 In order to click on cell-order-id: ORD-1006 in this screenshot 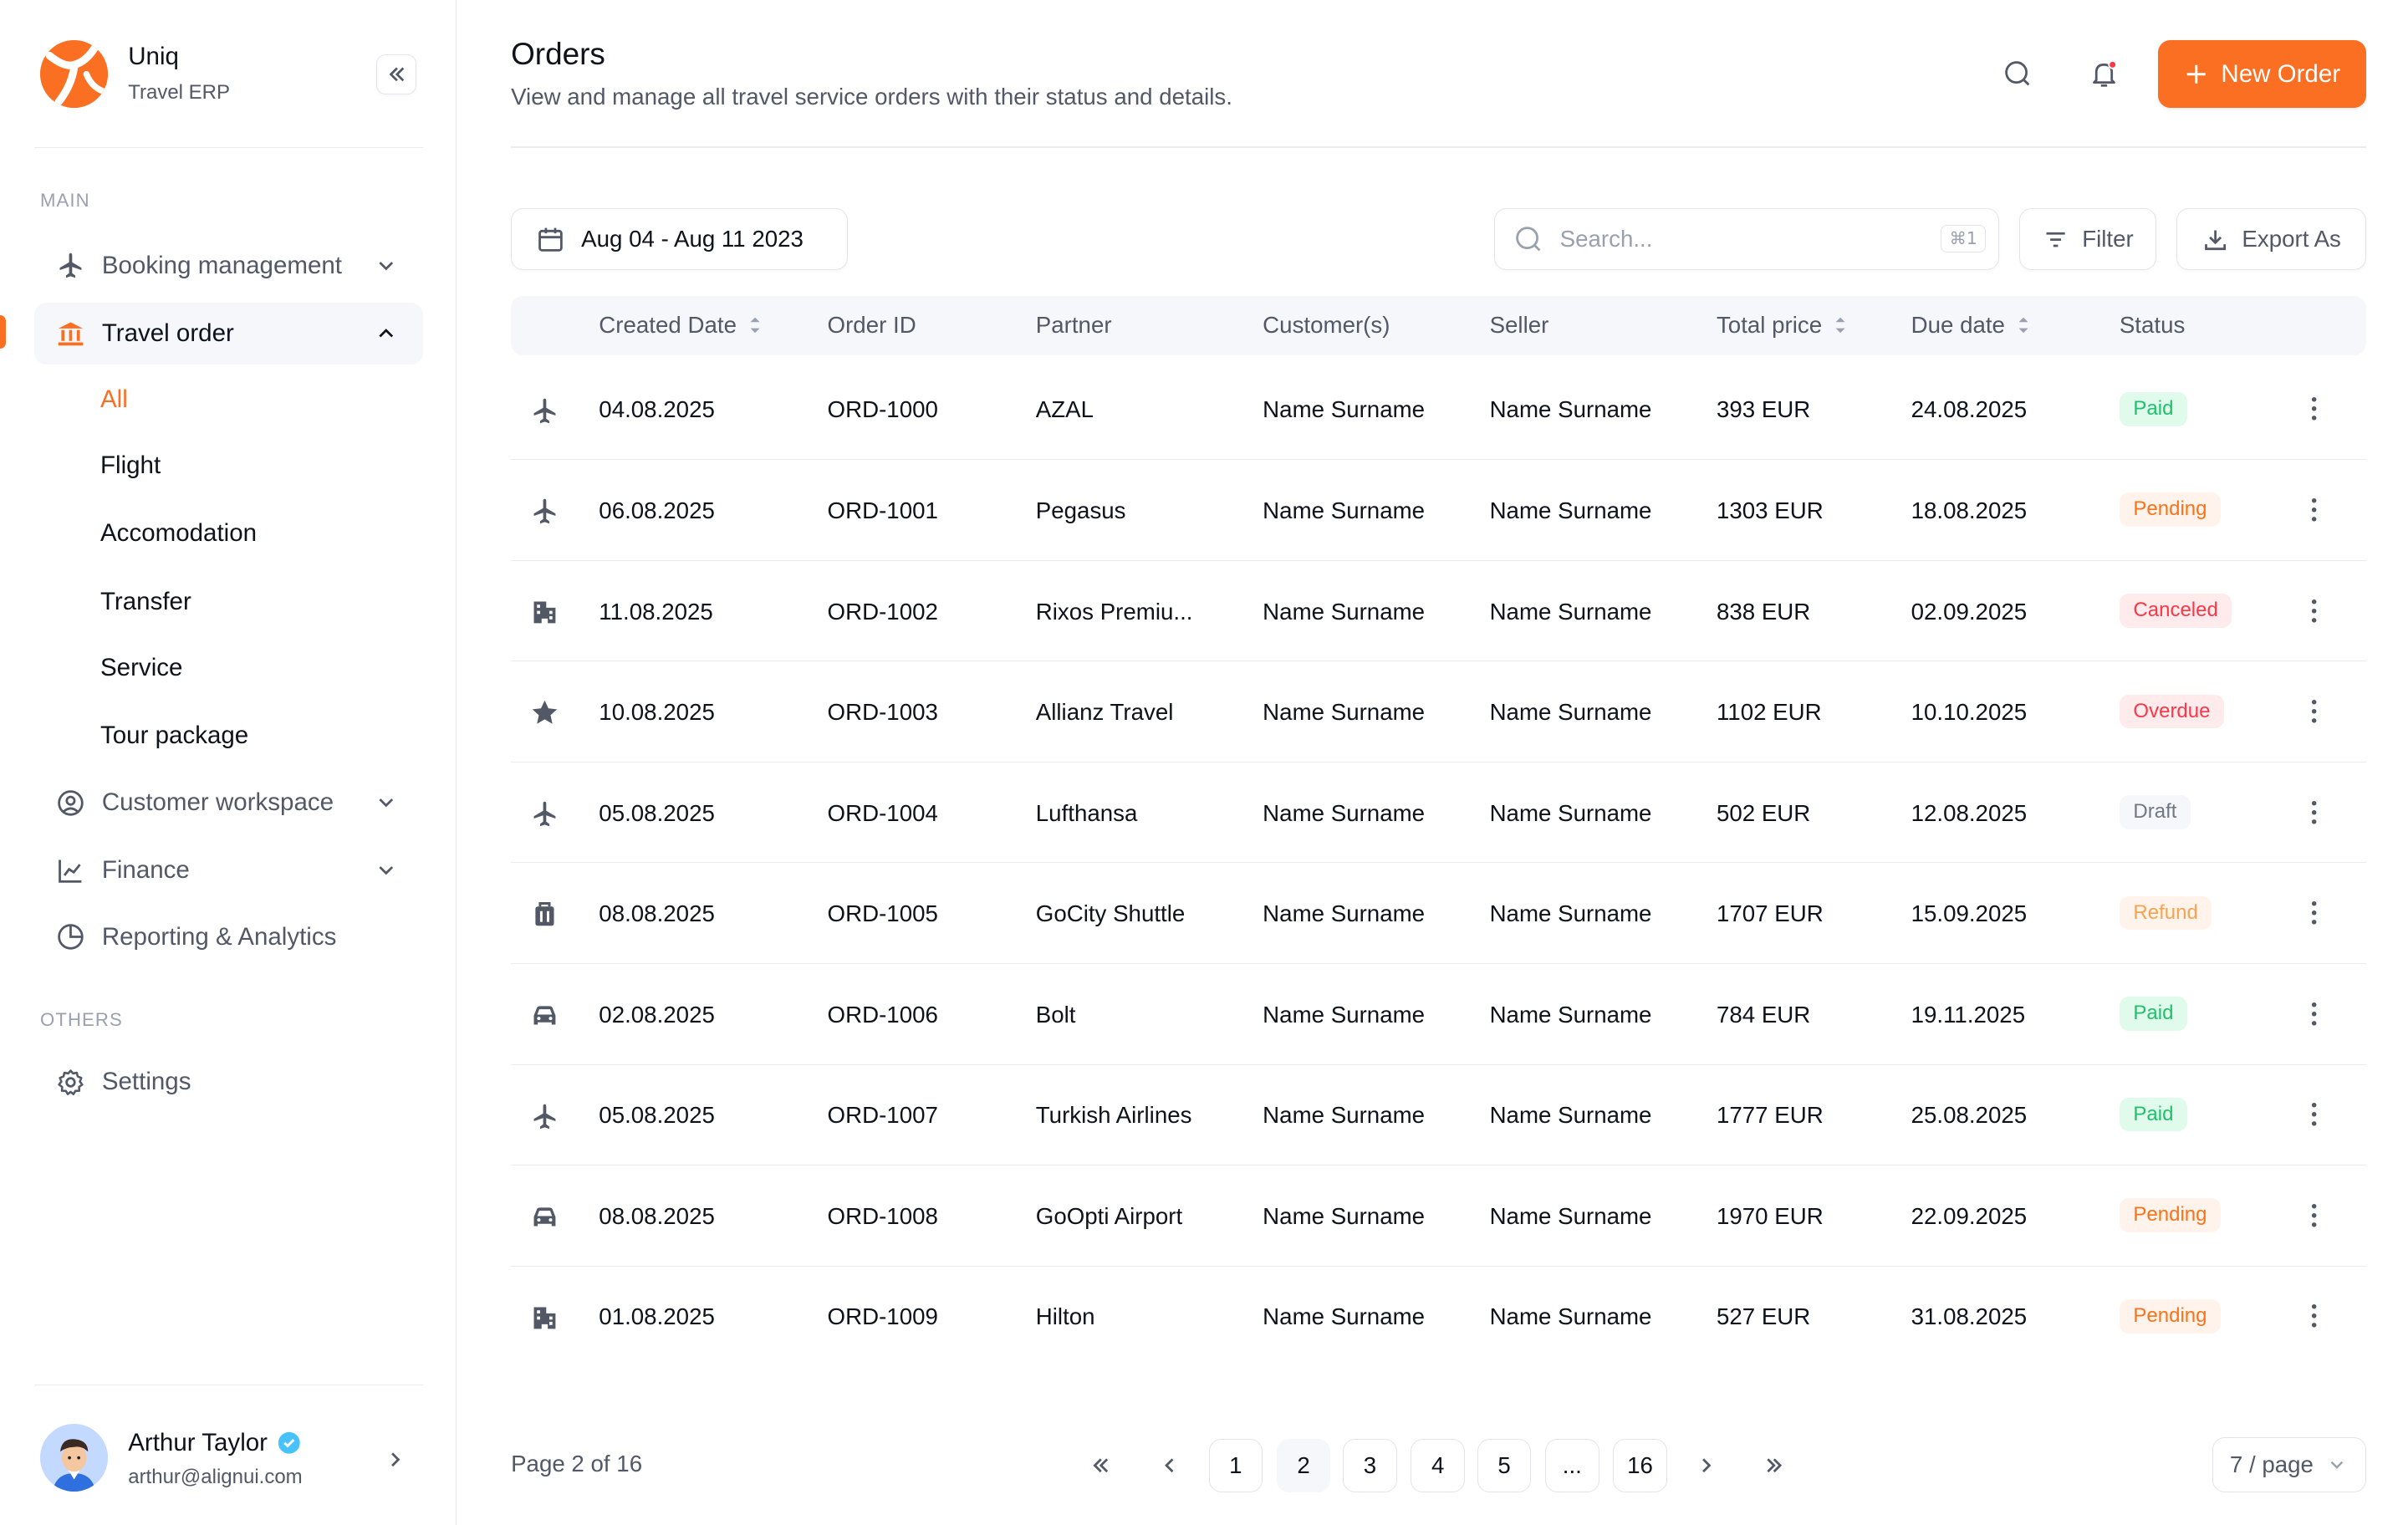, I will do `click(883, 1014)`.